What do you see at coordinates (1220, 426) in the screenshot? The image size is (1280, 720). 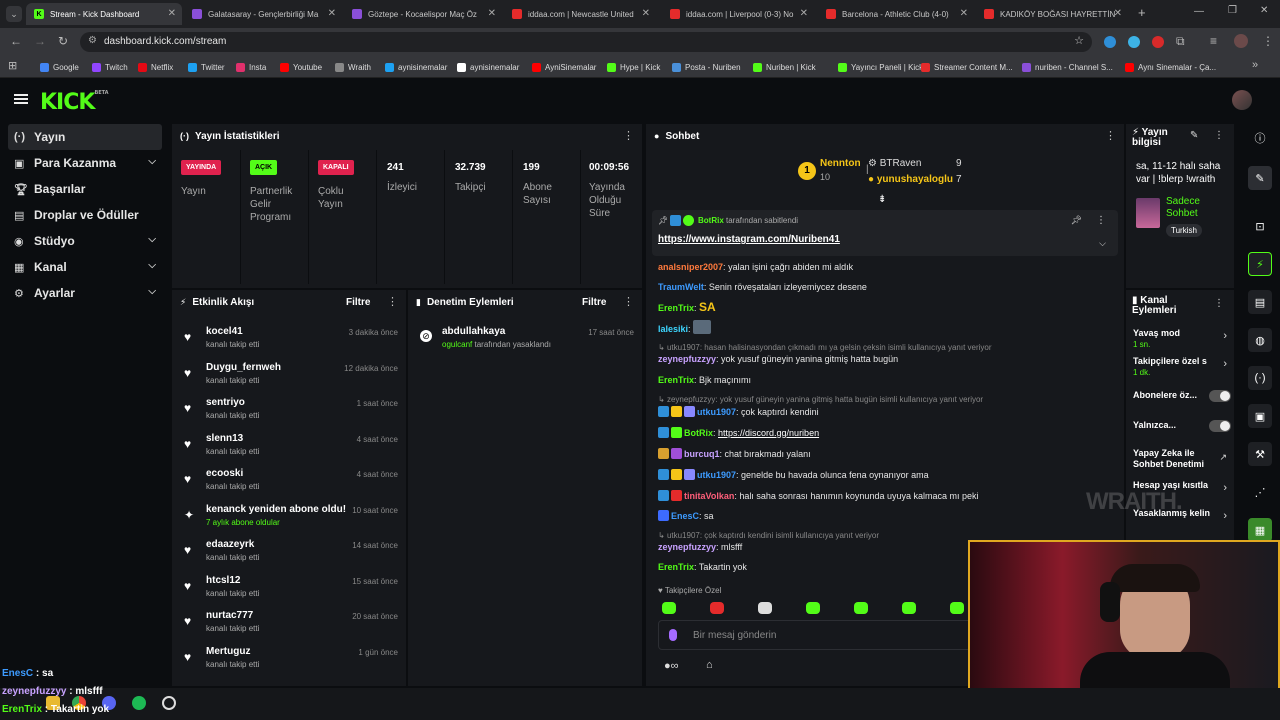 I see `toggle-switch` at bounding box center [1220, 426].